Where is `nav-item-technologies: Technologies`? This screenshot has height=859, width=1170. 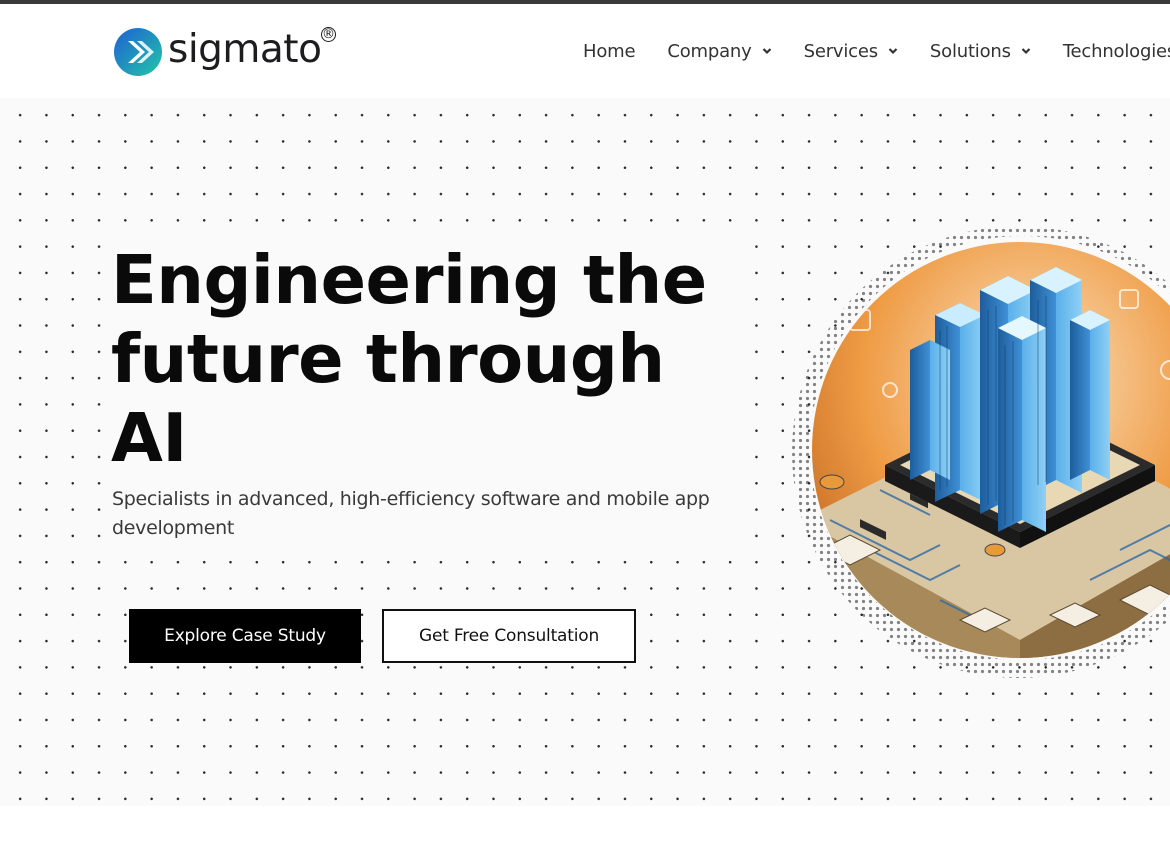 nav-item-technologies: Technologies is located at coordinates (1116, 51).